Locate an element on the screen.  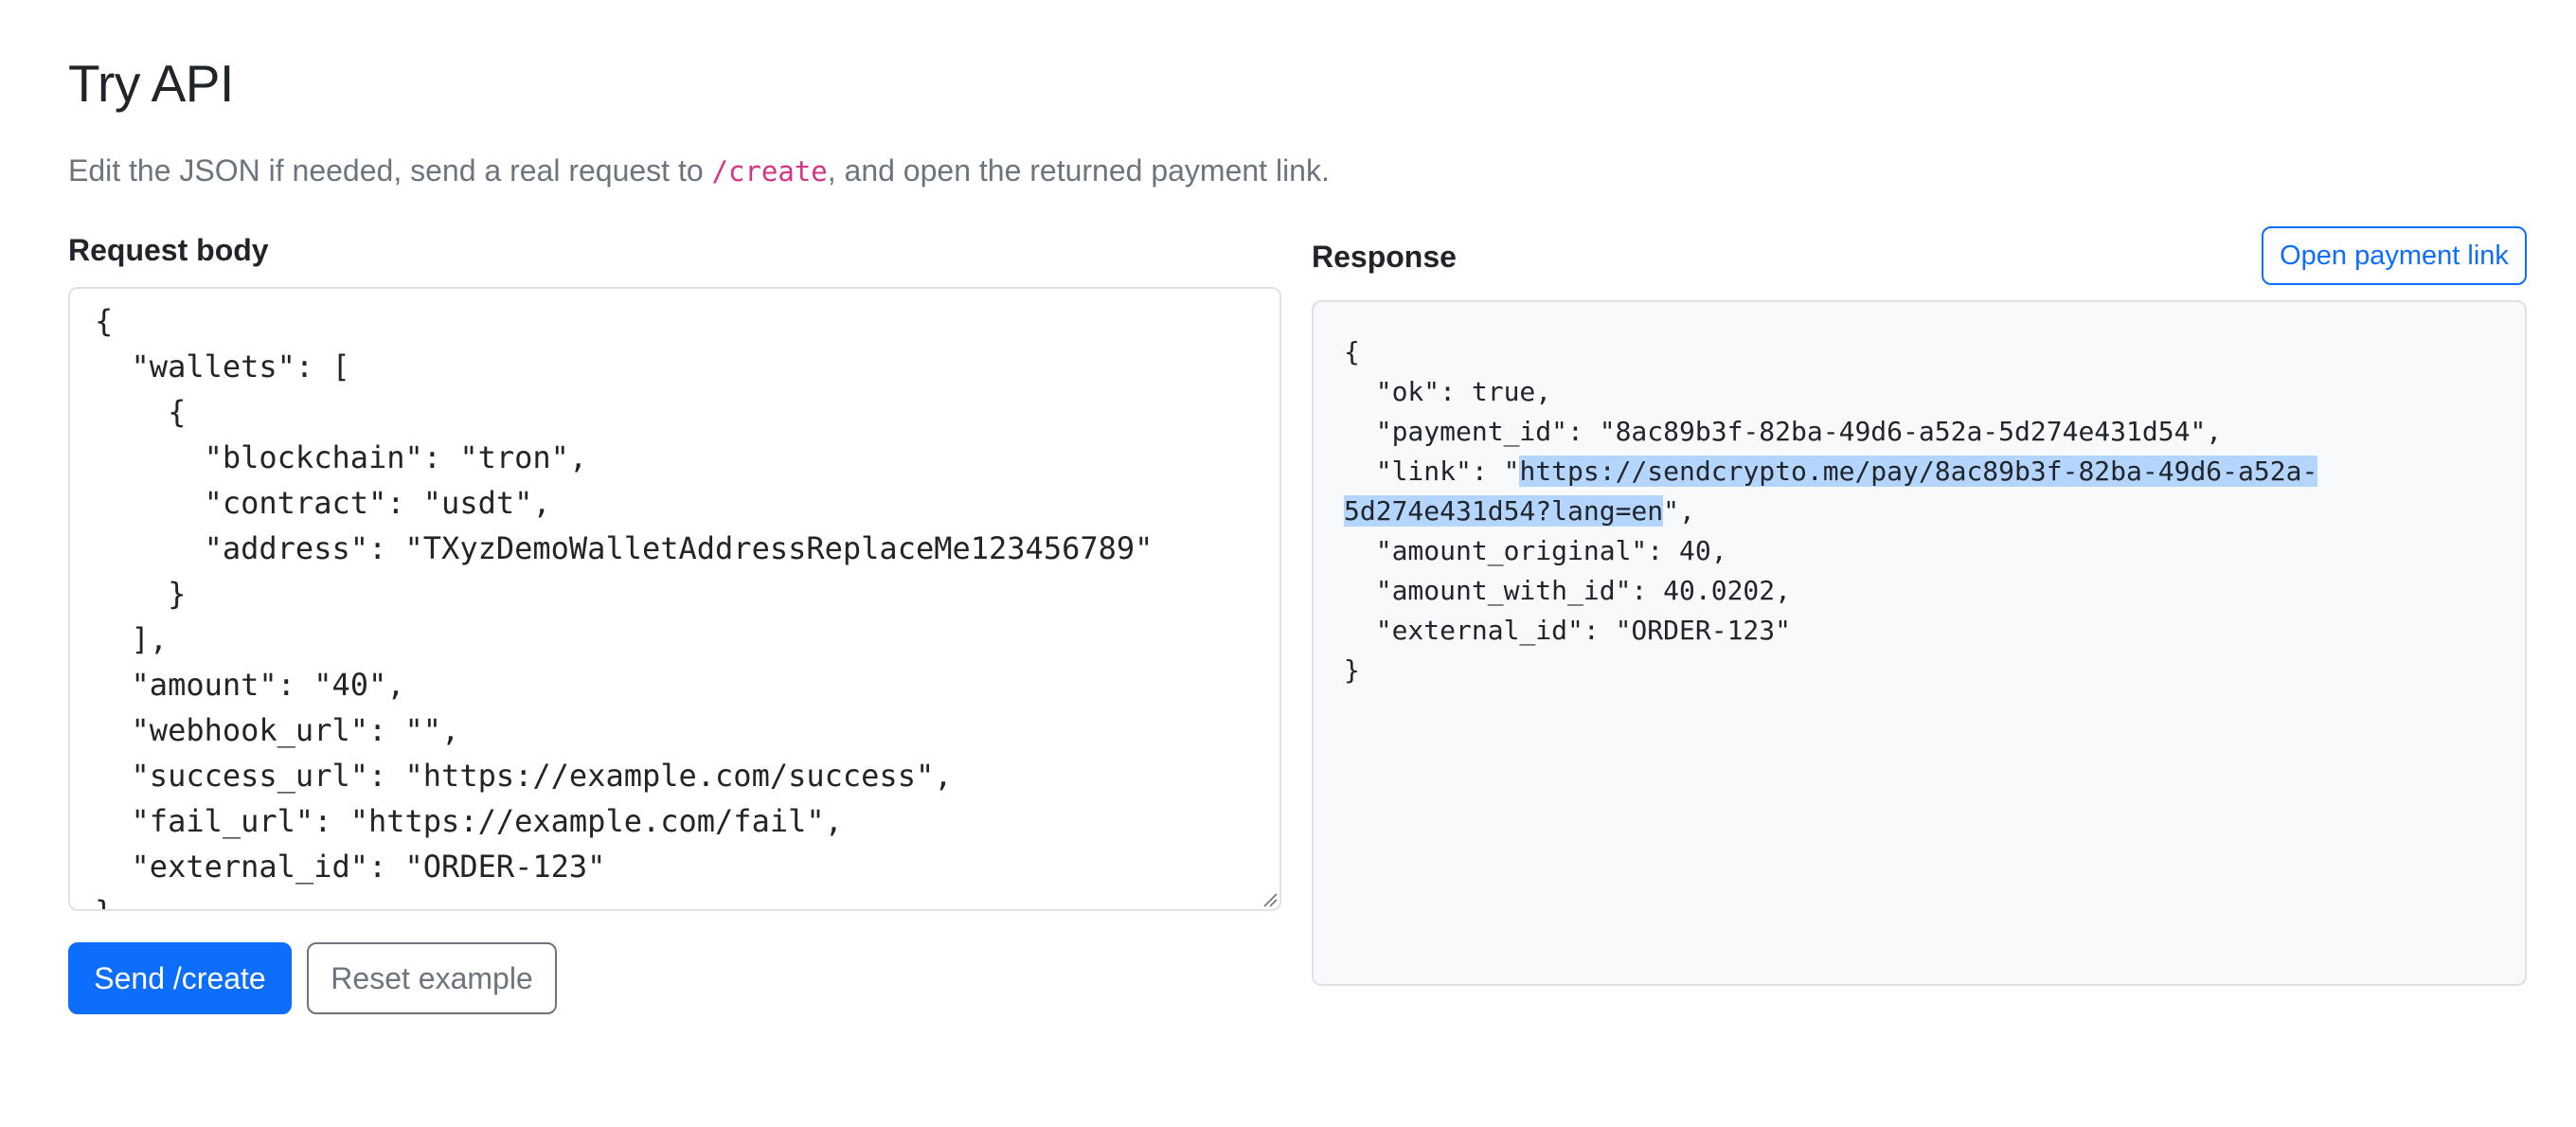
response-line-open: { is located at coordinates (1352, 351).